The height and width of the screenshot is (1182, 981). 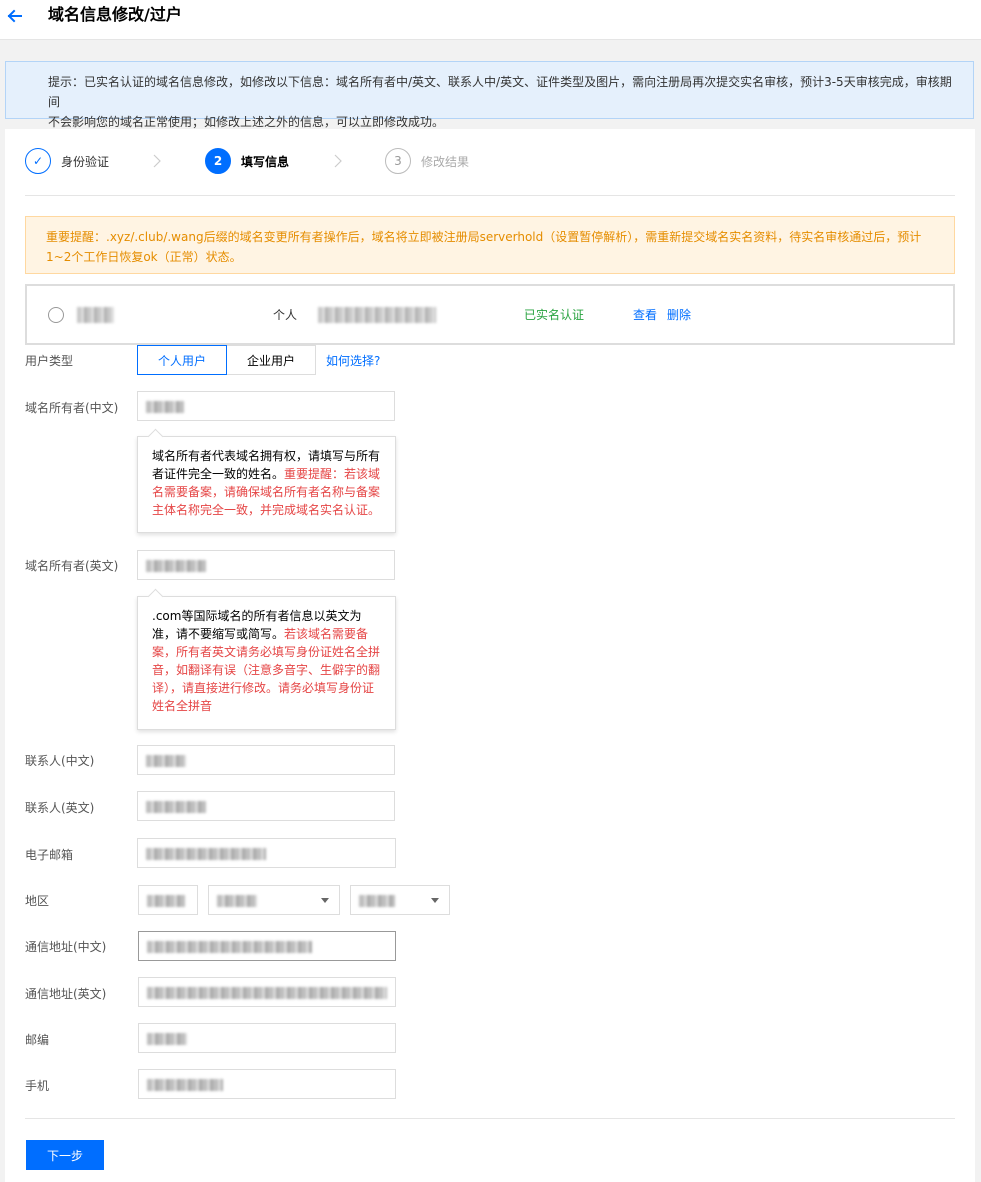 I want to click on owner-cn-label: 域名所有者(中文), so click(x=72, y=408).